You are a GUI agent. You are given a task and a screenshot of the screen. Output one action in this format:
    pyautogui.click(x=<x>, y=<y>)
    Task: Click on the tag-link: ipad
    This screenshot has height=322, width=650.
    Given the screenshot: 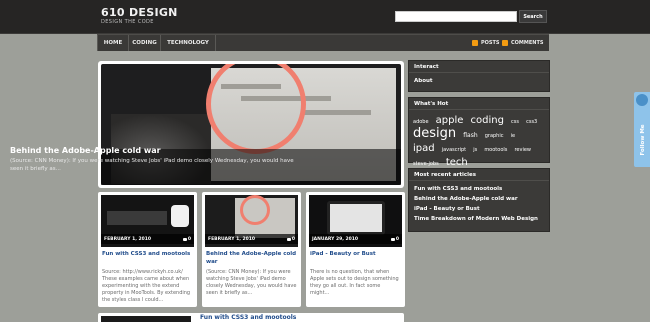 What is the action you would take?
    pyautogui.click(x=424, y=148)
    